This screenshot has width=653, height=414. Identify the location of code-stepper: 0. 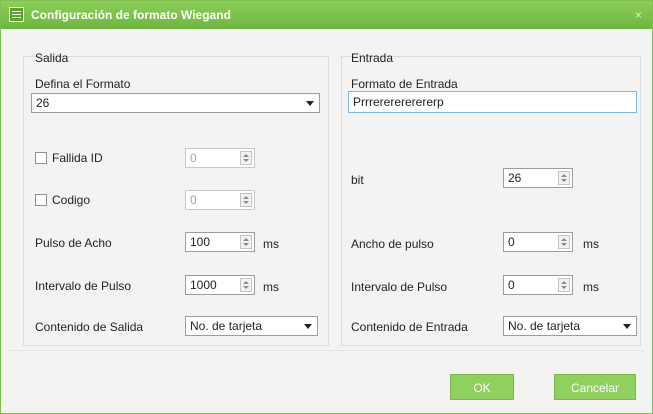
(220, 200).